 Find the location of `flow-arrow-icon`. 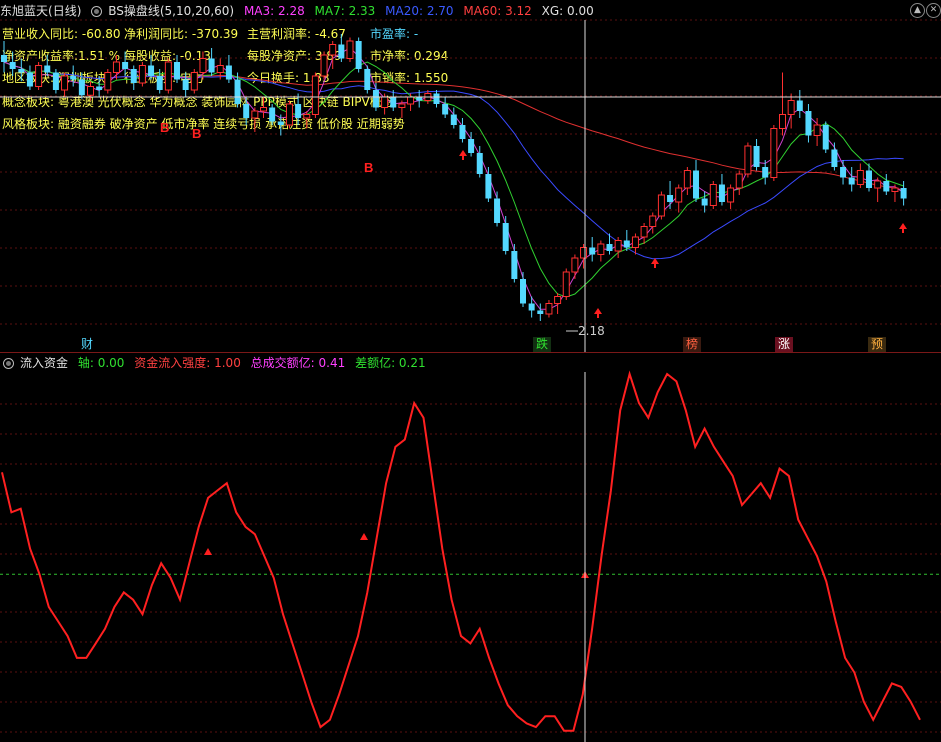

flow-arrow-icon is located at coordinates (364, 536).